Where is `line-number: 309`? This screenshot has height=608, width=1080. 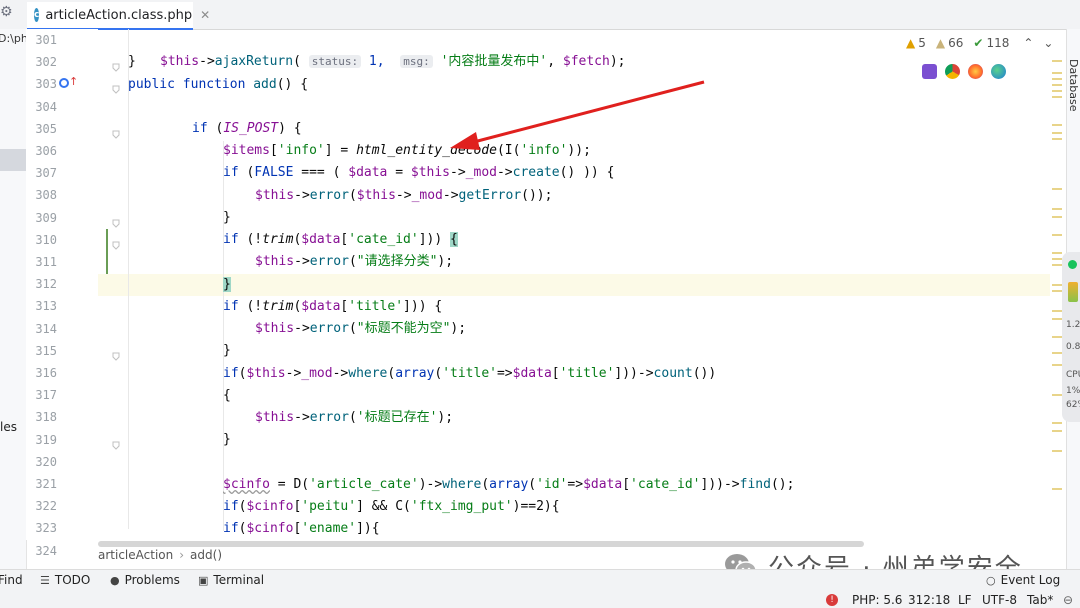 line-number: 309 is located at coordinates (46, 217).